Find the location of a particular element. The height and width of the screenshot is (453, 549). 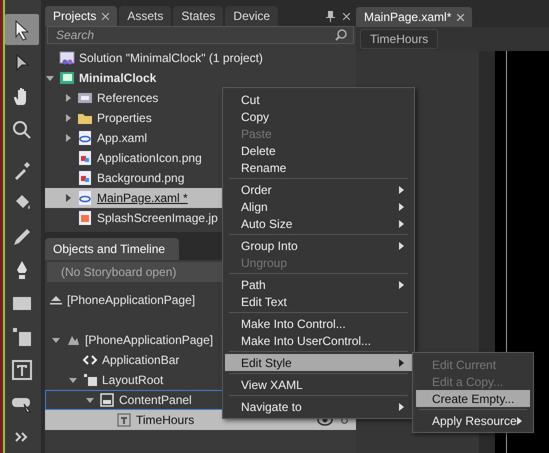

menu-item: Edit Style is located at coordinates (318, 362).